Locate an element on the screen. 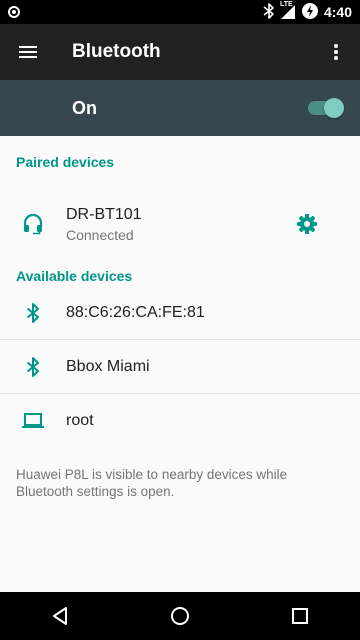  list-item: 88:C6:26:CA:FE:81 is located at coordinates (180, 313).